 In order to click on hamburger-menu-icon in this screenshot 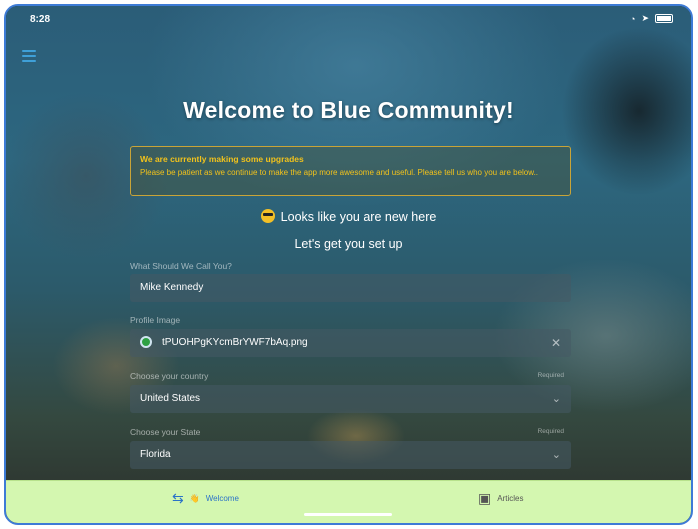, I will do `click(29, 57)`.